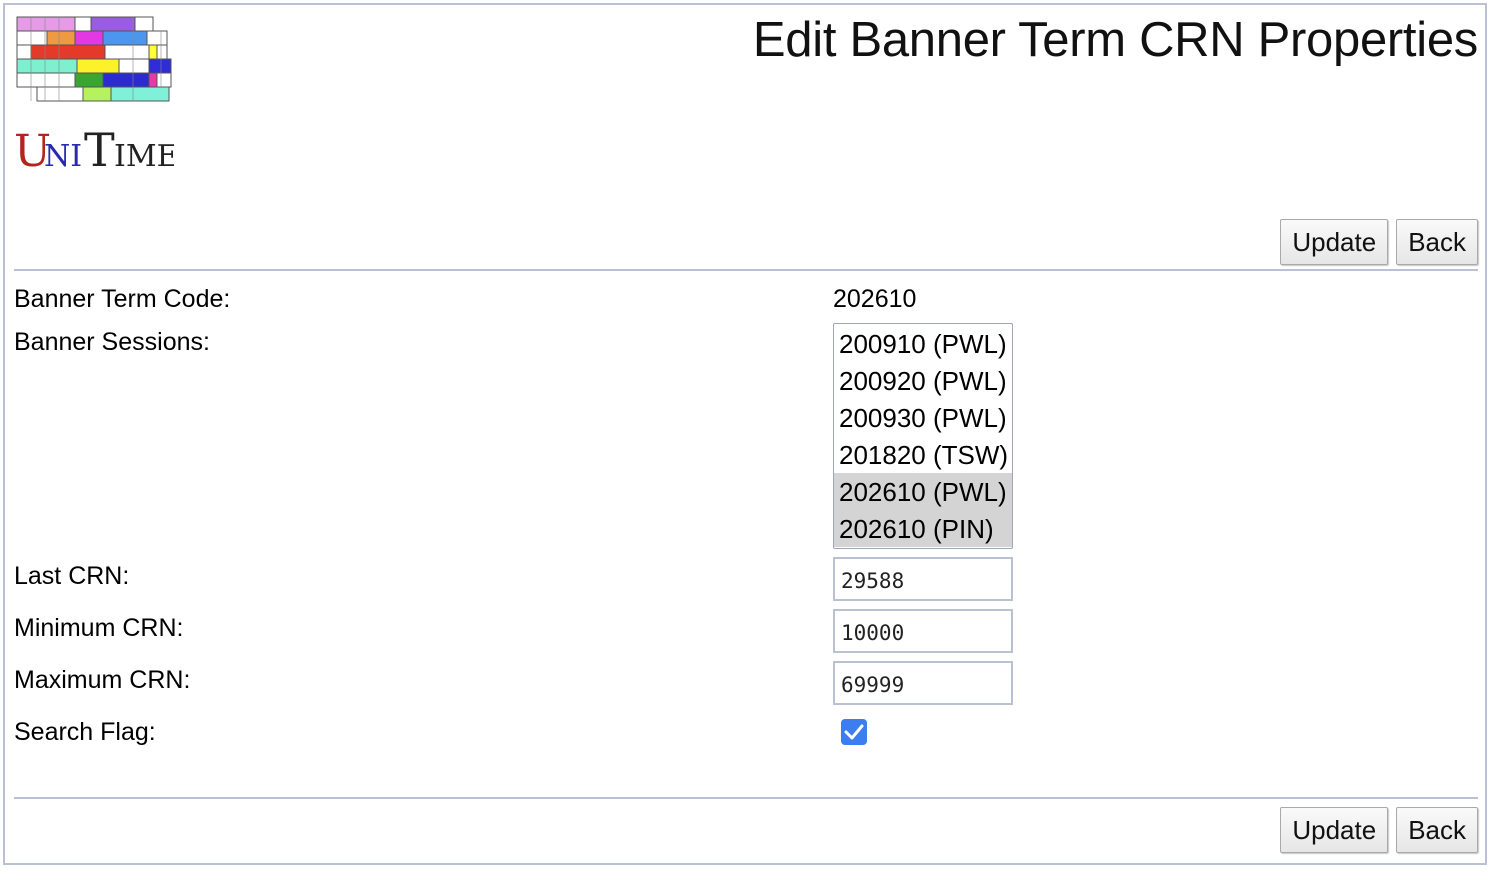 This screenshot has height=872, width=1498. What do you see at coordinates (112, 342) in the screenshot?
I see `sessions-label: Banner Sessions:` at bounding box center [112, 342].